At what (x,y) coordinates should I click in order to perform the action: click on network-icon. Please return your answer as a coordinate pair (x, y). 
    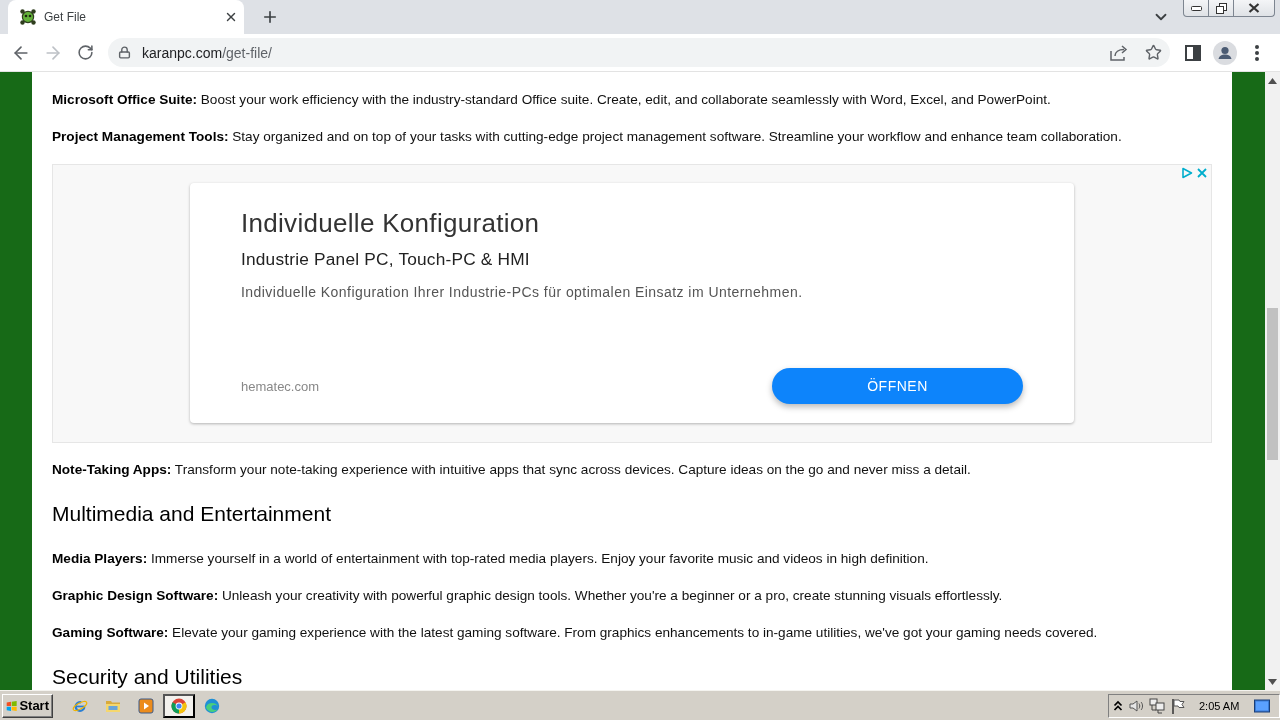
    Looking at the image, I should click on (1157, 705).